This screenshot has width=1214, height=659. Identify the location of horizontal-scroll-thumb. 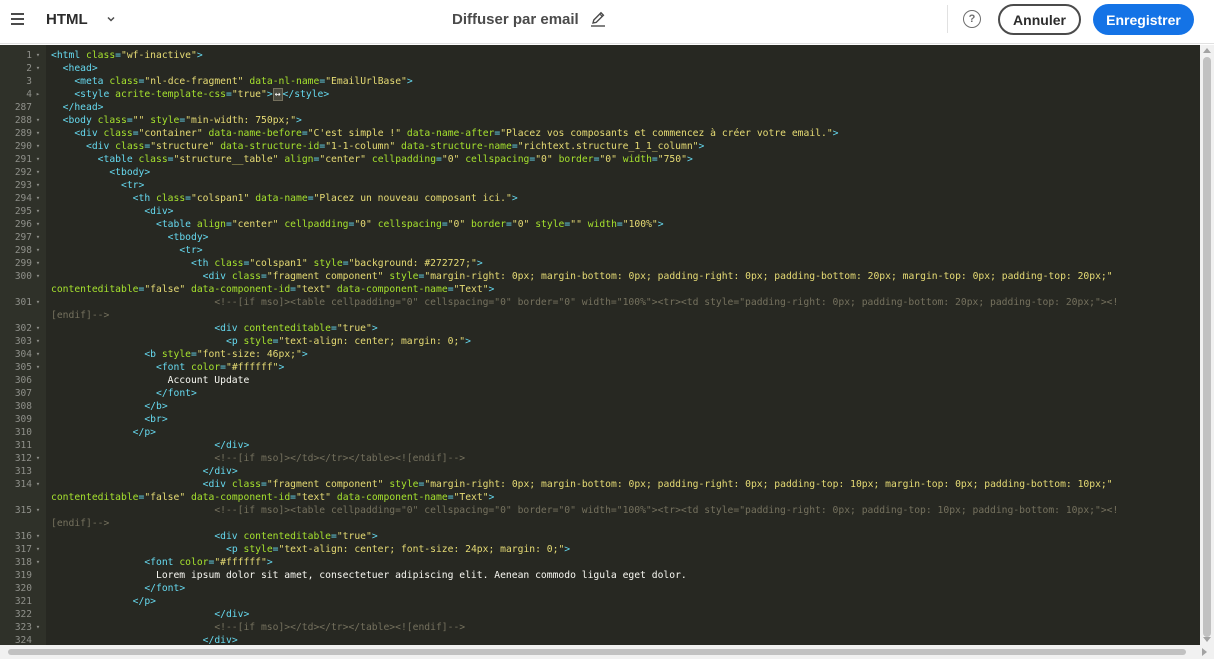
(597, 652).